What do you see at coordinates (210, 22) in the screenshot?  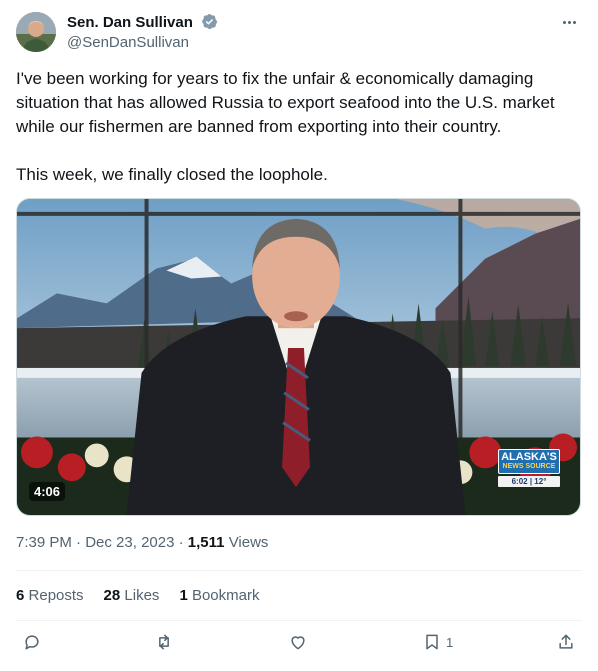 I see `verified-badge-icon` at bounding box center [210, 22].